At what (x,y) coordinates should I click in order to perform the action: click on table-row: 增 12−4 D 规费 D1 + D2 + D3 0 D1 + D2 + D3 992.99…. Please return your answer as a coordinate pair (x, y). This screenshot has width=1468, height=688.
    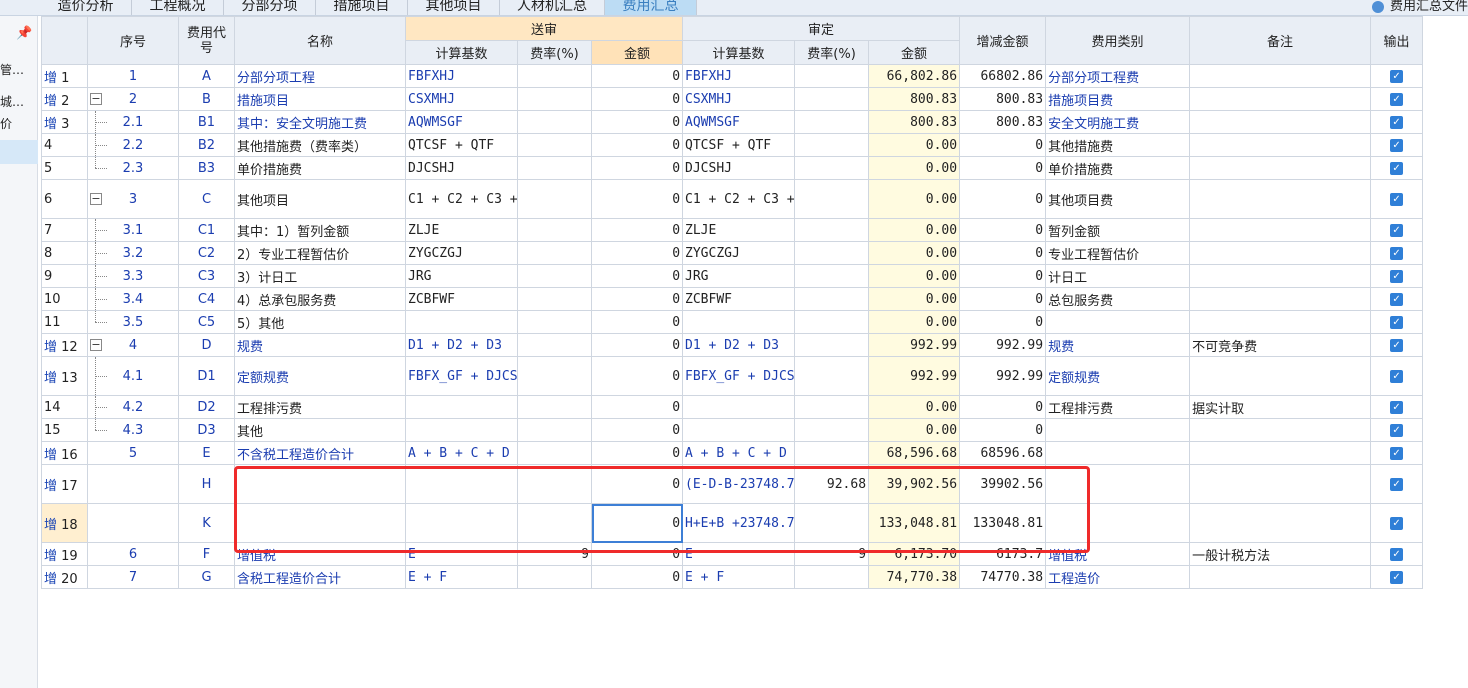
    Looking at the image, I should click on (732, 345).